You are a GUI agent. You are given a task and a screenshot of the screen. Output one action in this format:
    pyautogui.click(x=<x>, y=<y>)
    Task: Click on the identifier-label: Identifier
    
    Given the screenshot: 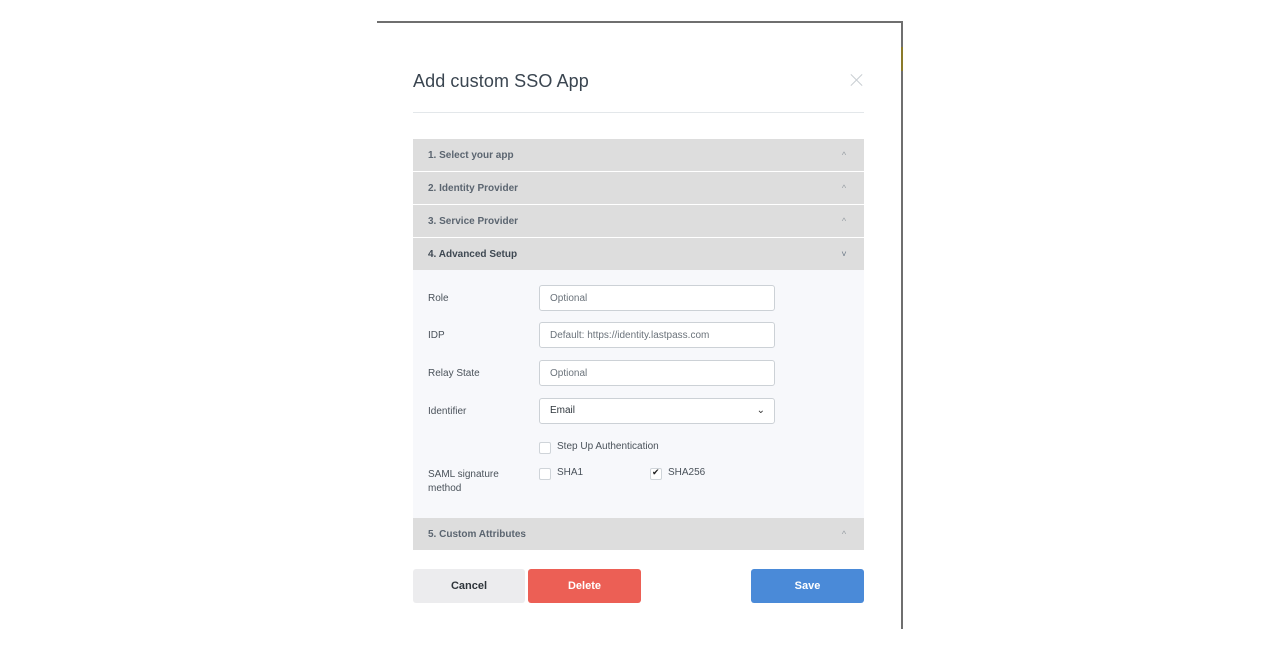 What is the action you would take?
    pyautogui.click(x=447, y=411)
    